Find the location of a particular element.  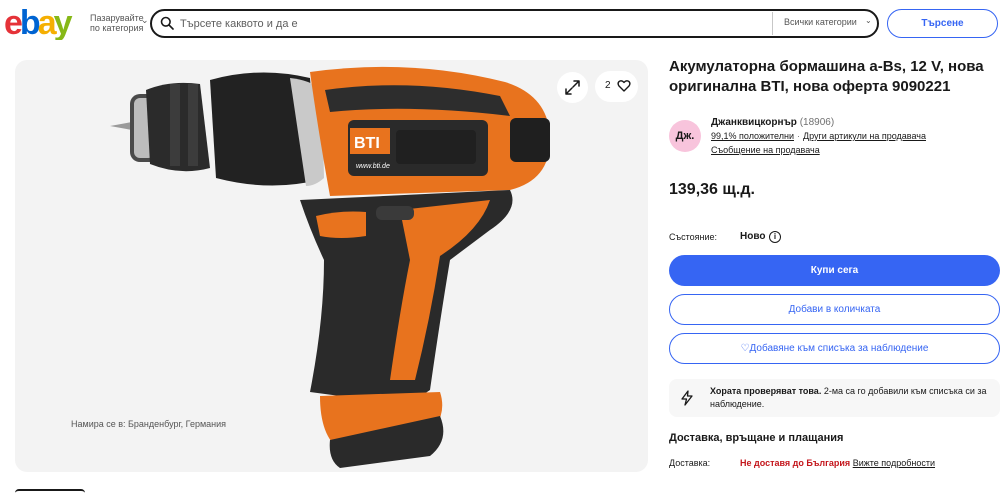

buy-now-button: Купи сега is located at coordinates (834, 270).